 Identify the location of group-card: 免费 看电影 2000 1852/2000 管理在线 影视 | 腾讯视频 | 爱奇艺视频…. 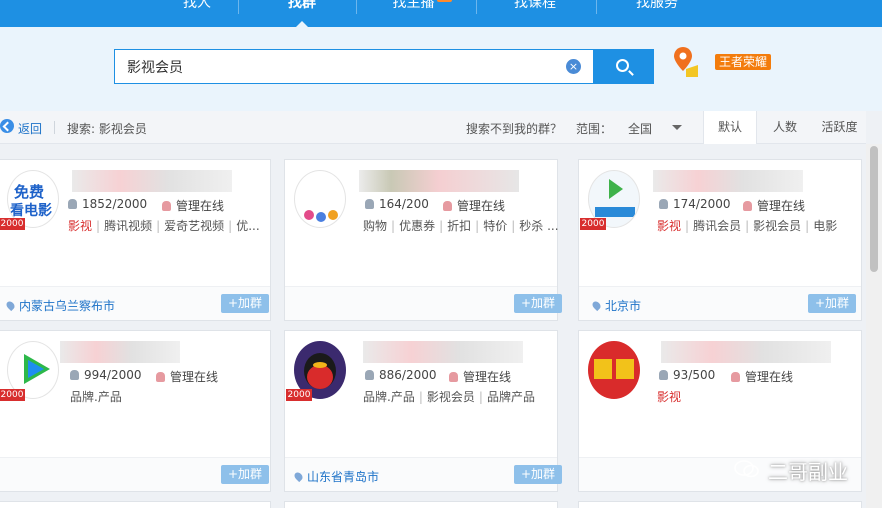
(135, 240).